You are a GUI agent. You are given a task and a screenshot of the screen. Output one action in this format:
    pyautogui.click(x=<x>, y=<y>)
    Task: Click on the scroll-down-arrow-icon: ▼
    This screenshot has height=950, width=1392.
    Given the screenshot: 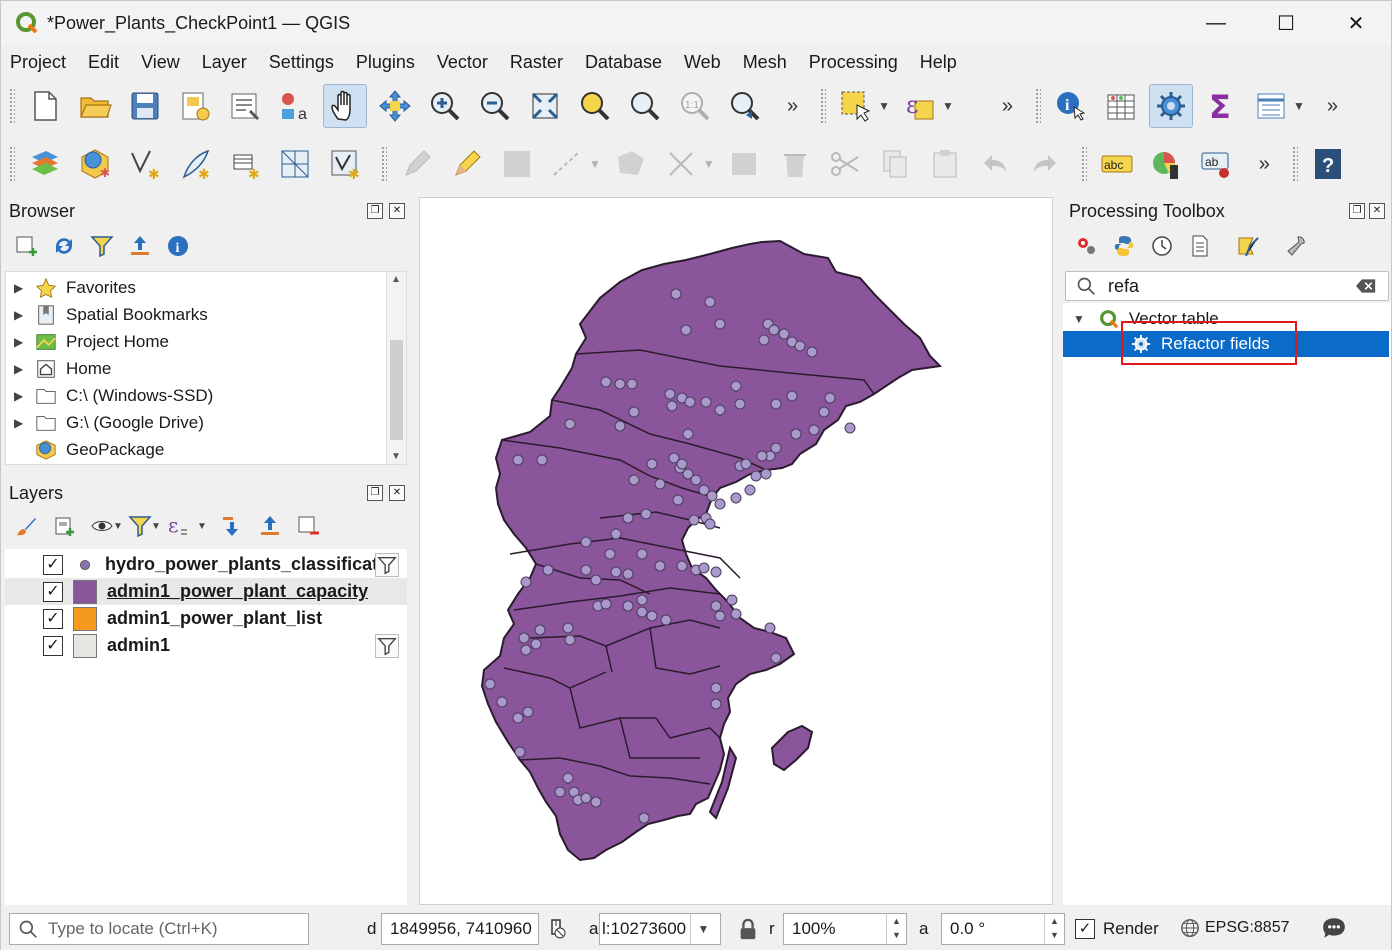 What is the action you would take?
    pyautogui.click(x=396, y=456)
    